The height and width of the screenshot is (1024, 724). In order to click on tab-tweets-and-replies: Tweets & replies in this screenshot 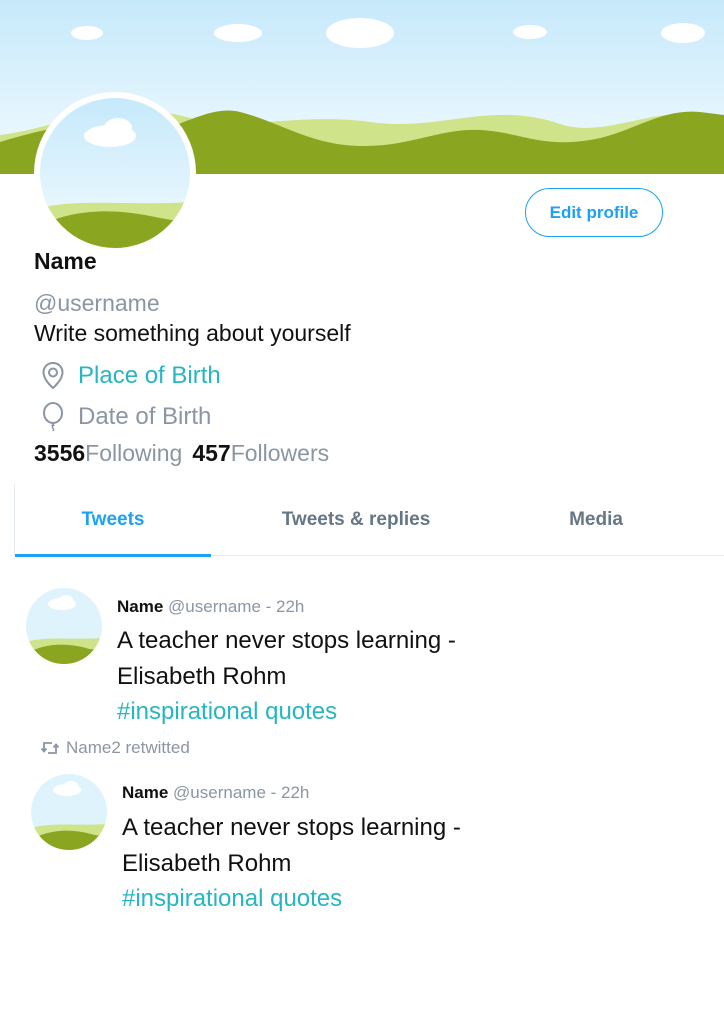, I will do `click(356, 520)`.